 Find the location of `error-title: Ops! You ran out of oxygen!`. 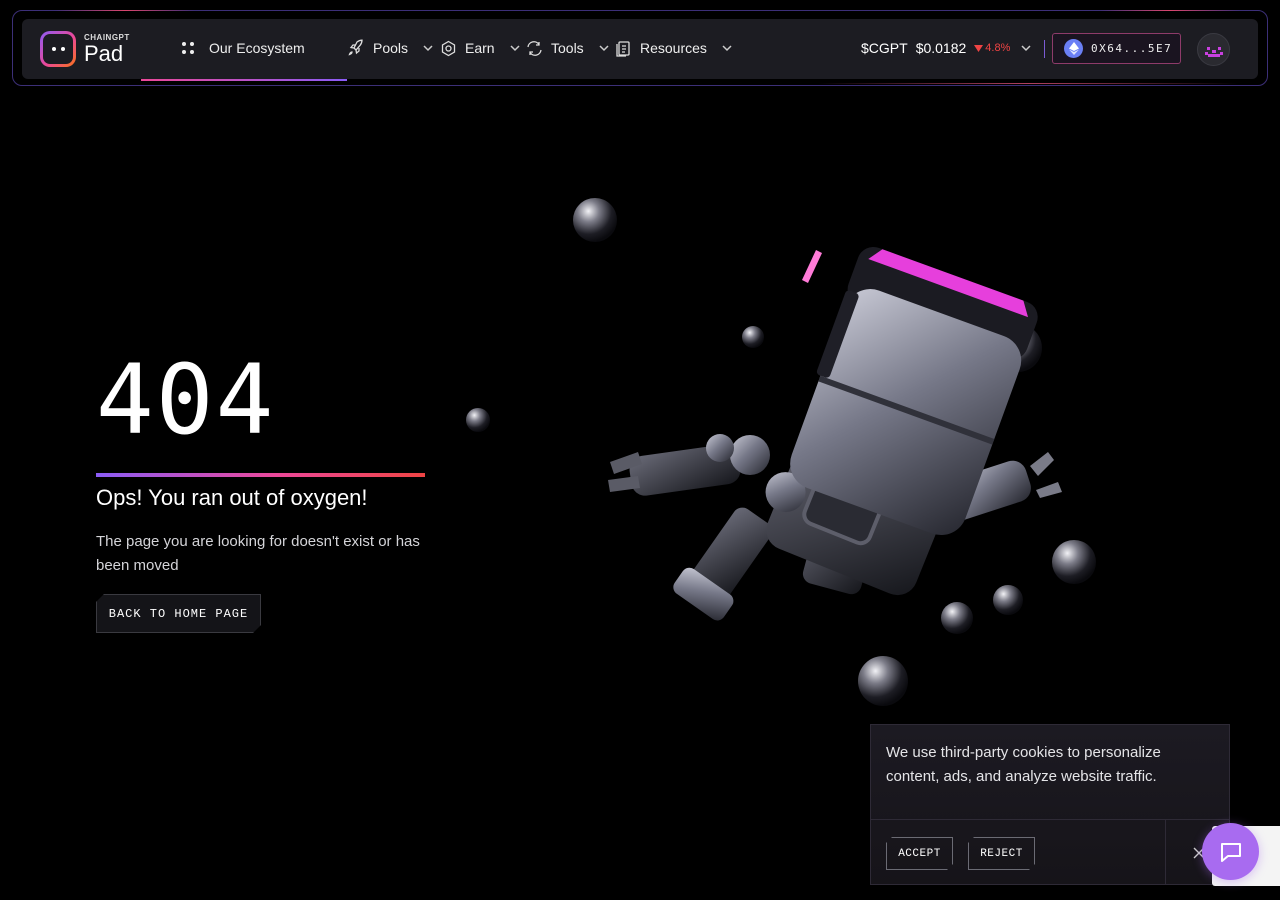

error-title: Ops! You ran out of oxygen! is located at coordinates (232, 497).